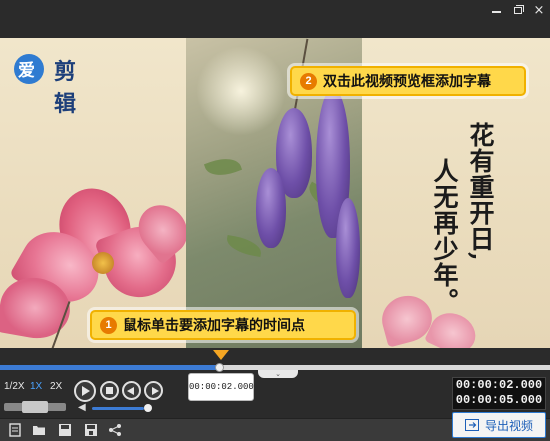 The height and width of the screenshot is (441, 550). What do you see at coordinates (36, 386) in the screenshot?
I see `speed-1x-button: 1X` at bounding box center [36, 386].